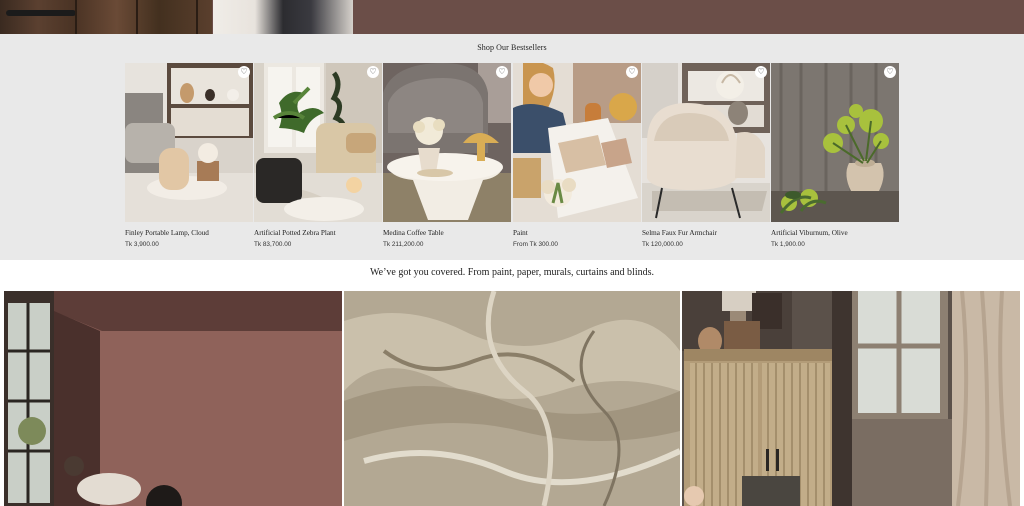 The image size is (1024, 506). I want to click on gallery-tile-marble-wallpaper, so click(512, 398).